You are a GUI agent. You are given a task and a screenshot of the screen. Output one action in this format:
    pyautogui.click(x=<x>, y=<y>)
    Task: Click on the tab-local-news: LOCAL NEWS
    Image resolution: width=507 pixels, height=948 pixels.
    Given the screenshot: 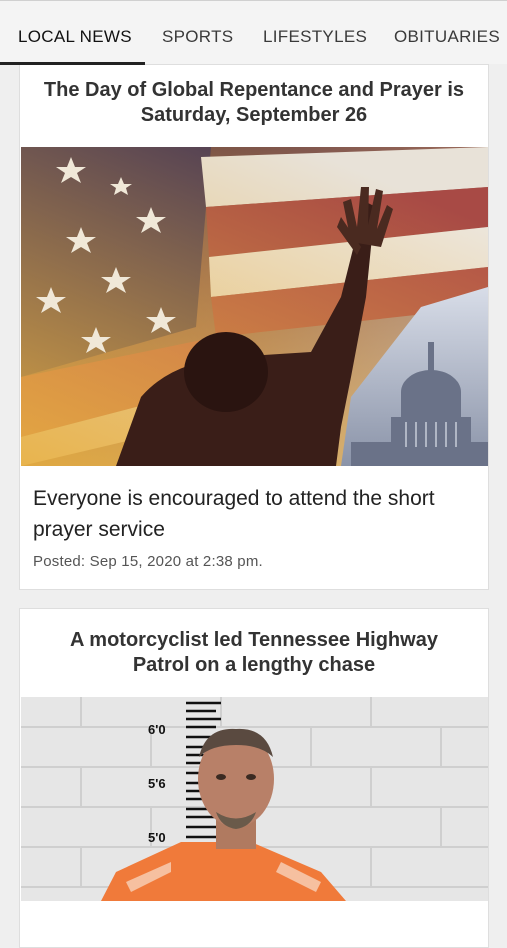 What is the action you would take?
    pyautogui.click(x=75, y=37)
    